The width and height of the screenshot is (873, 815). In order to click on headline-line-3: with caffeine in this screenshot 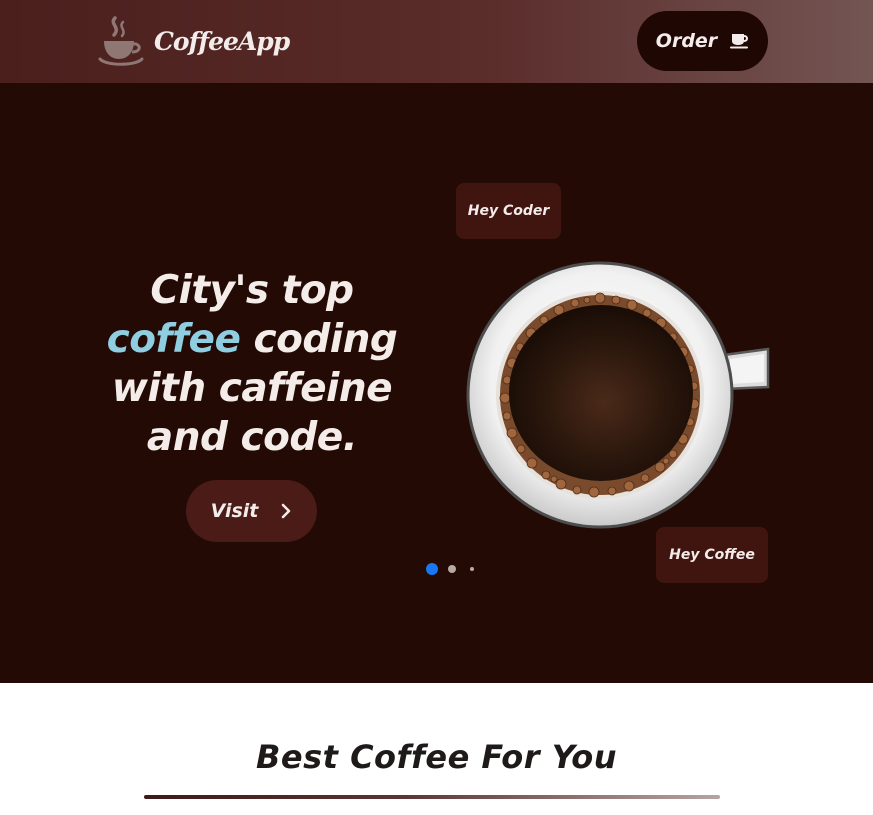, I will do `click(252, 388)`.